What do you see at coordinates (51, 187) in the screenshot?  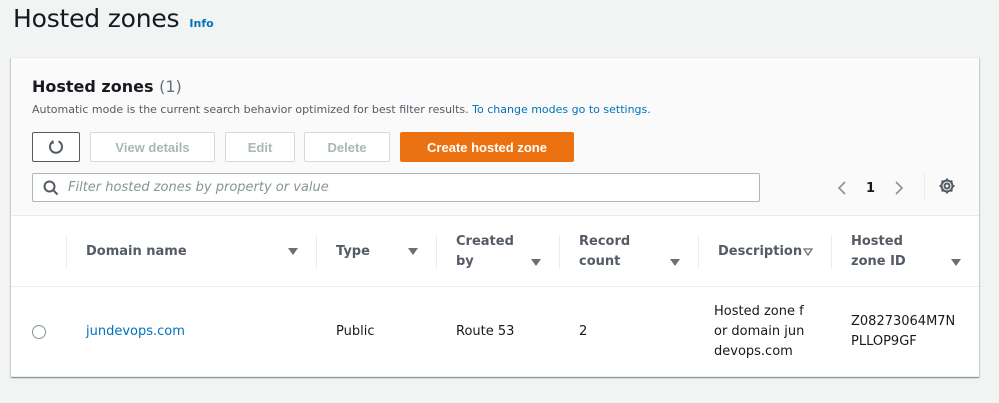 I see `search-icon` at bounding box center [51, 187].